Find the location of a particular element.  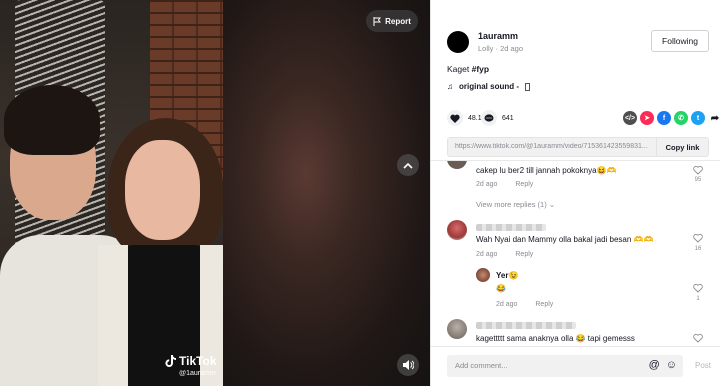

following-button: Following is located at coordinates (680, 41).